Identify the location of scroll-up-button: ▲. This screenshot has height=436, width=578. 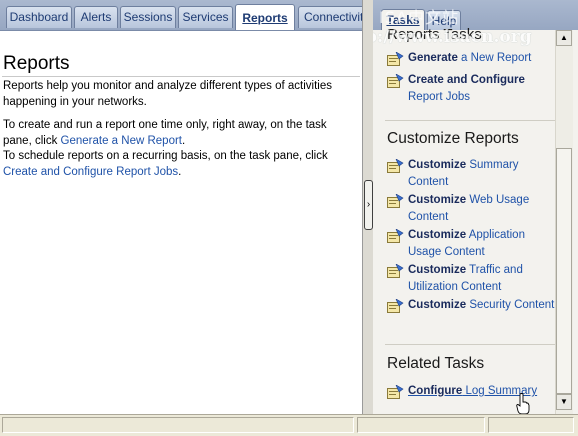
(564, 38).